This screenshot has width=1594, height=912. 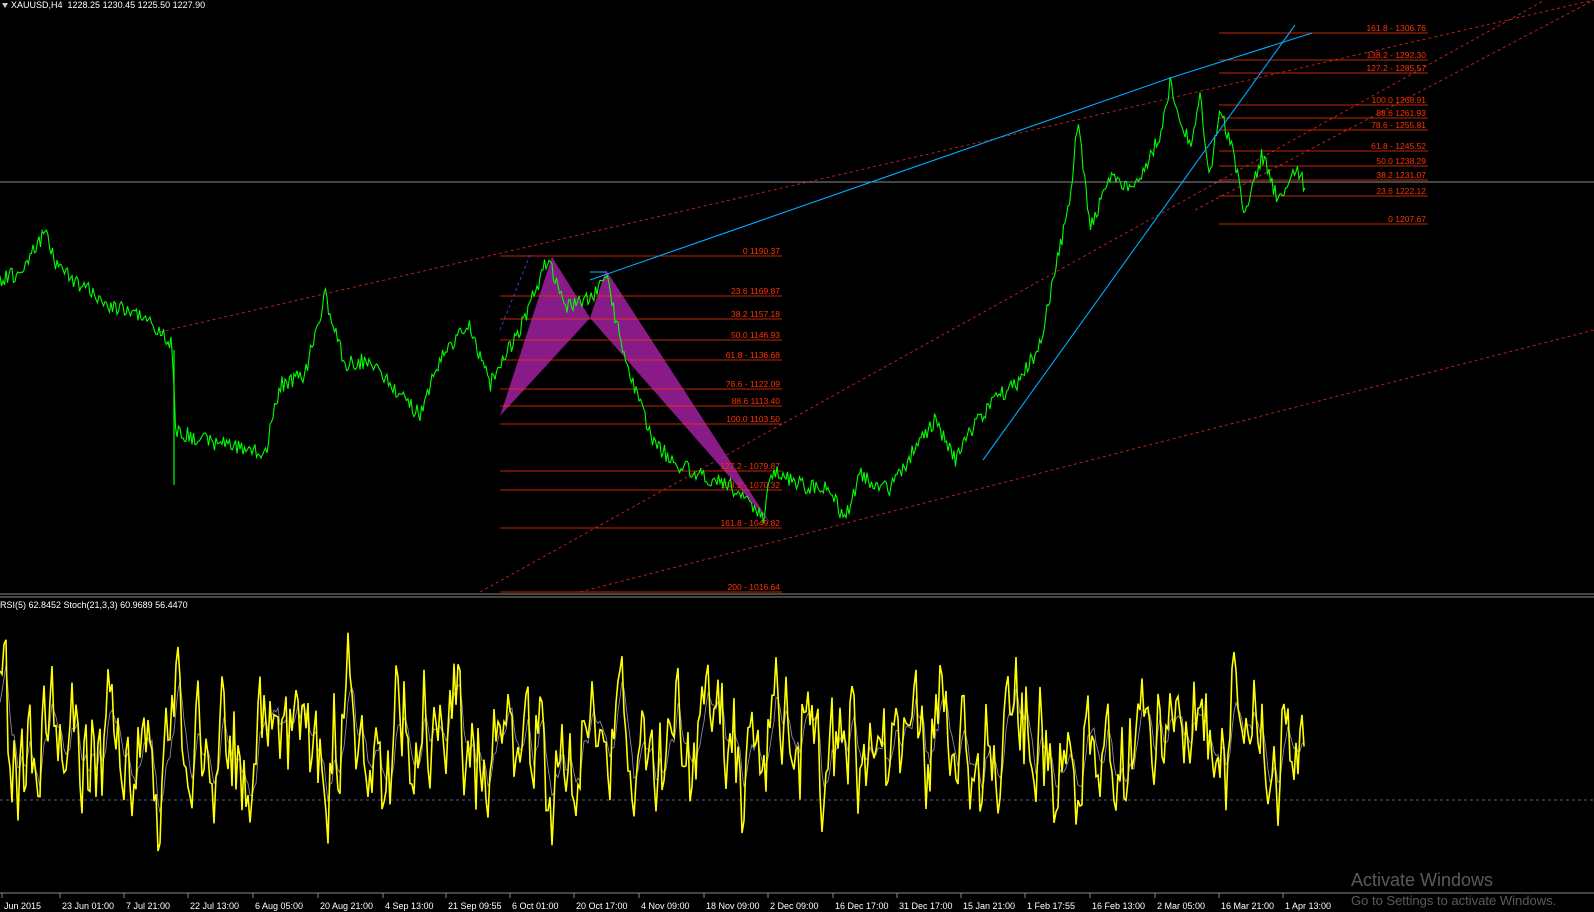 I want to click on time-axis-label: 4 Nov 09:00, so click(x=665, y=906).